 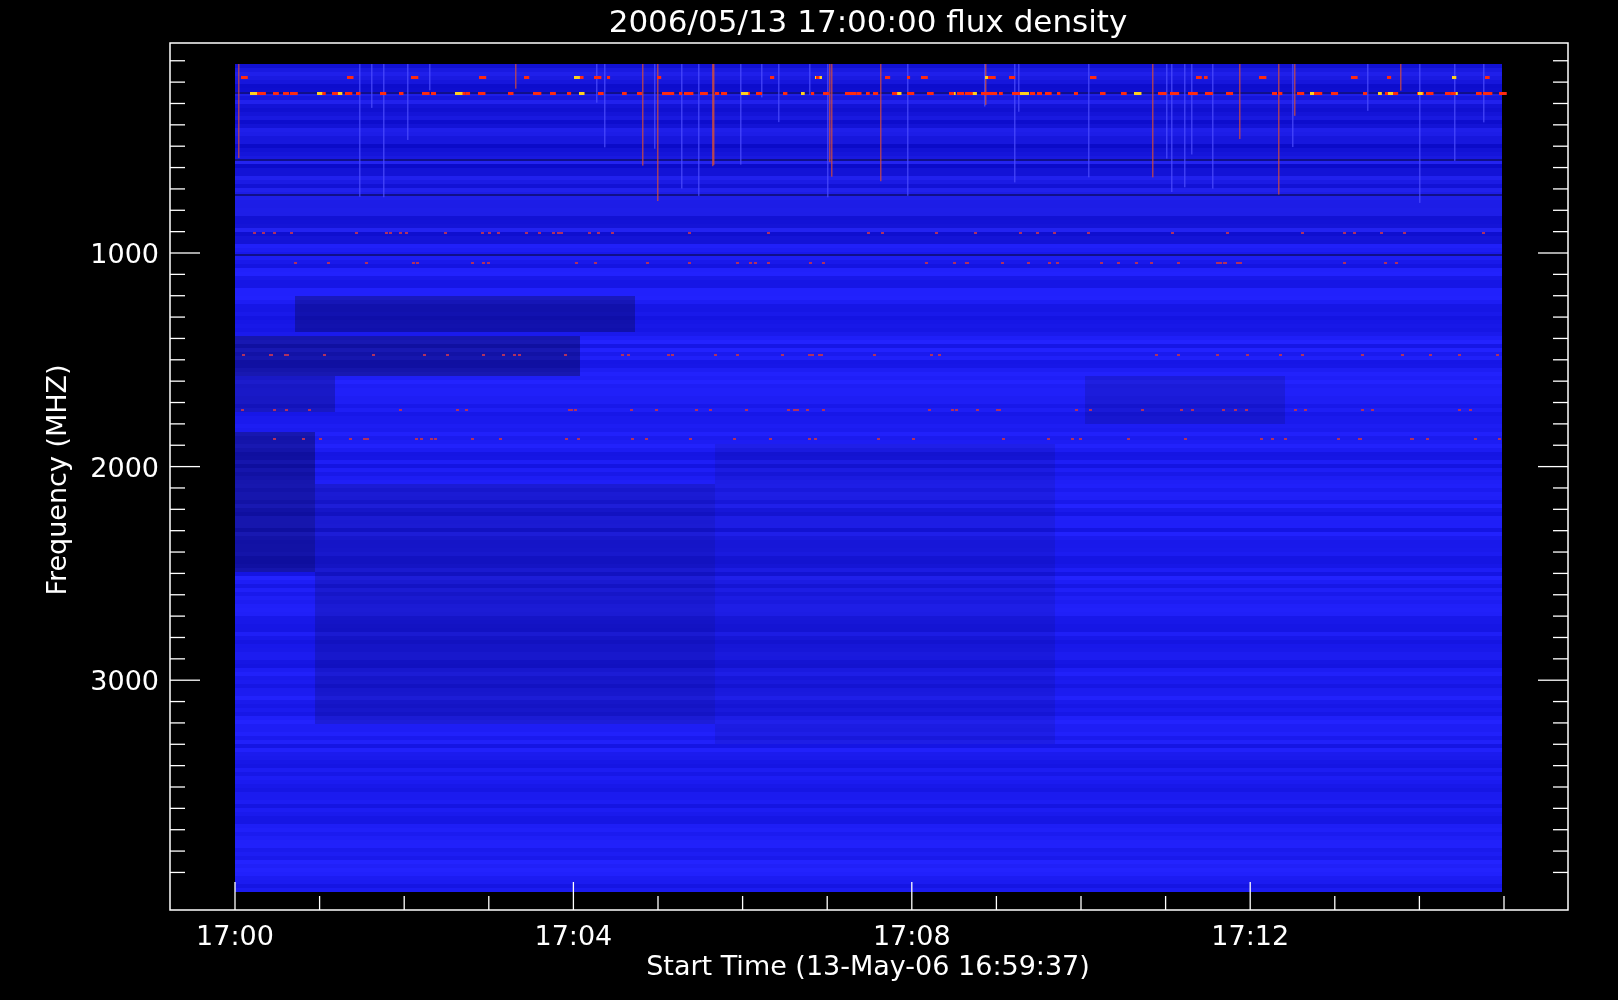 I want to click on x-tick-label: 17:08, so click(x=911, y=935).